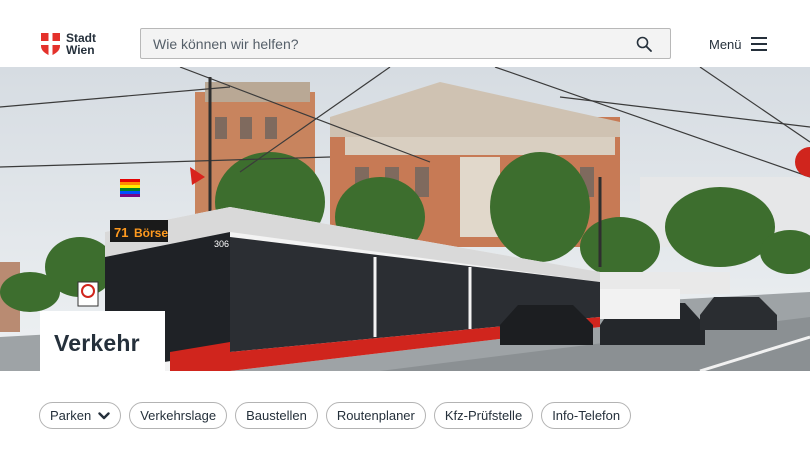 This screenshot has width=810, height=456. I want to click on hamburger-icon, so click(758, 44).